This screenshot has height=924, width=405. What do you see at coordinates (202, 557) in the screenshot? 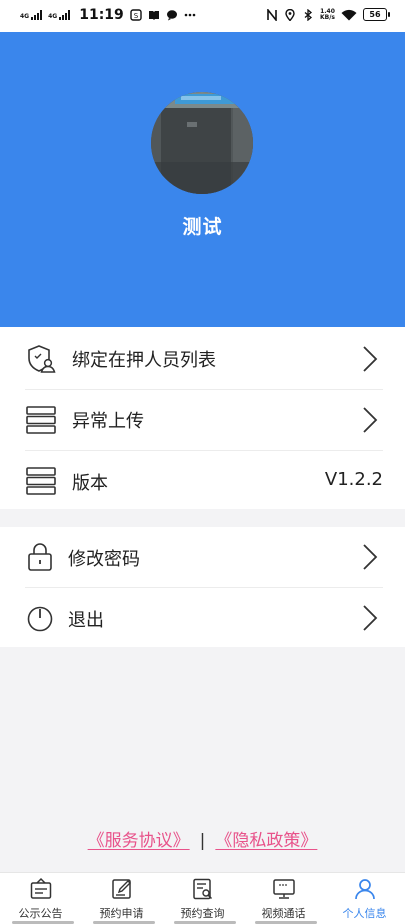
I see `menu-change-password: 修改密码` at bounding box center [202, 557].